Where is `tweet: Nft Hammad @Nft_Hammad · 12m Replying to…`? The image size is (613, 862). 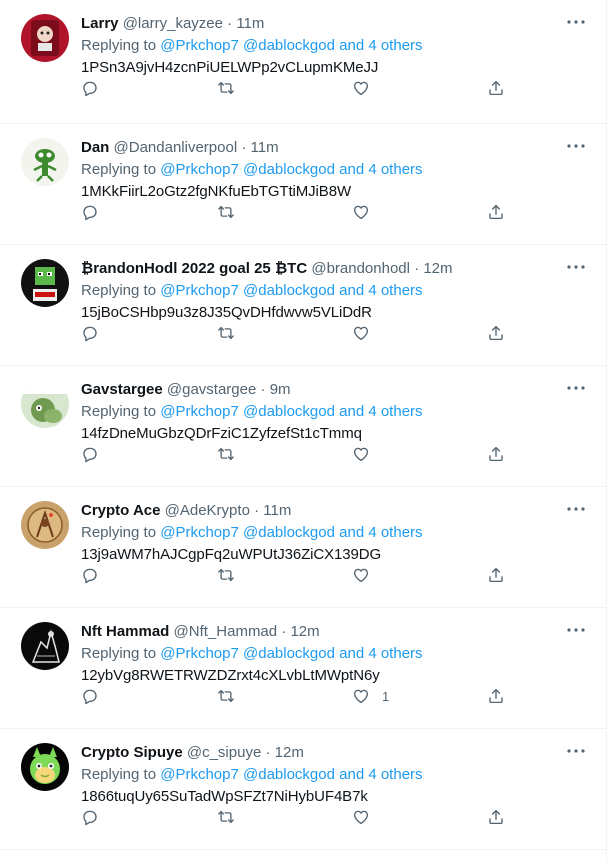 tweet: Nft Hammad @Nft_Hammad · 12m Replying to… is located at coordinates (303, 668).